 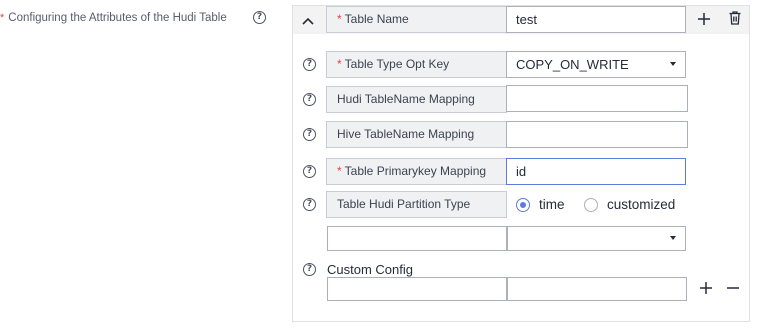 I want to click on partition-field-input, so click(x=417, y=238).